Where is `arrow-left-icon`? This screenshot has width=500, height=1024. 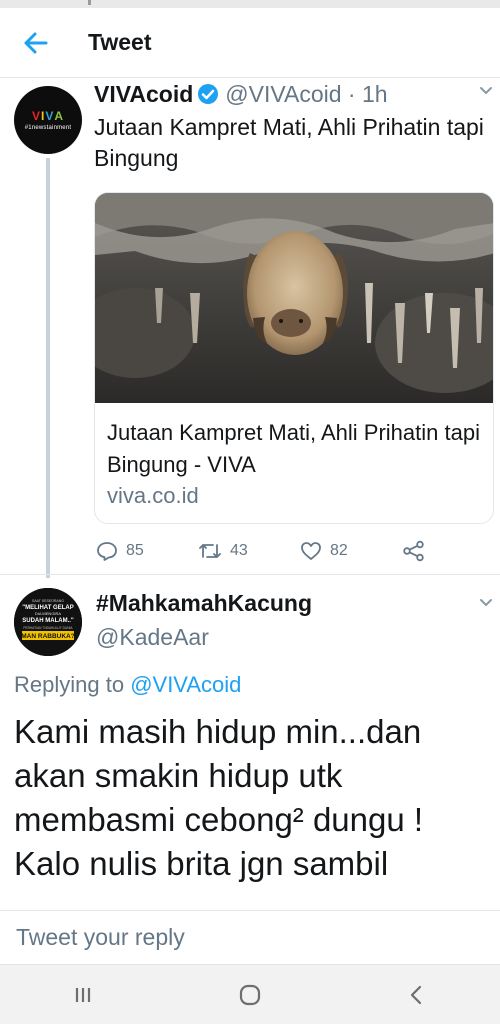 arrow-left-icon is located at coordinates (36, 42).